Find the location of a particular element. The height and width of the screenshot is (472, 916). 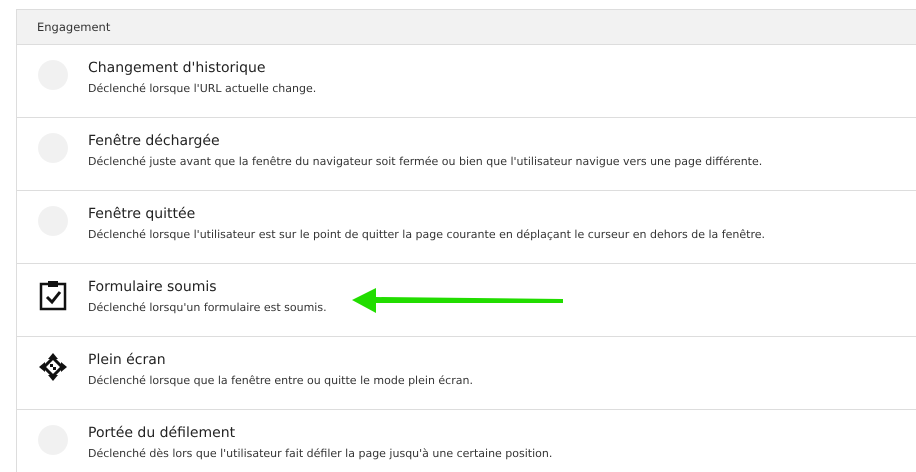

trigger-title: Fenêtre déchargée is located at coordinates (425, 141).